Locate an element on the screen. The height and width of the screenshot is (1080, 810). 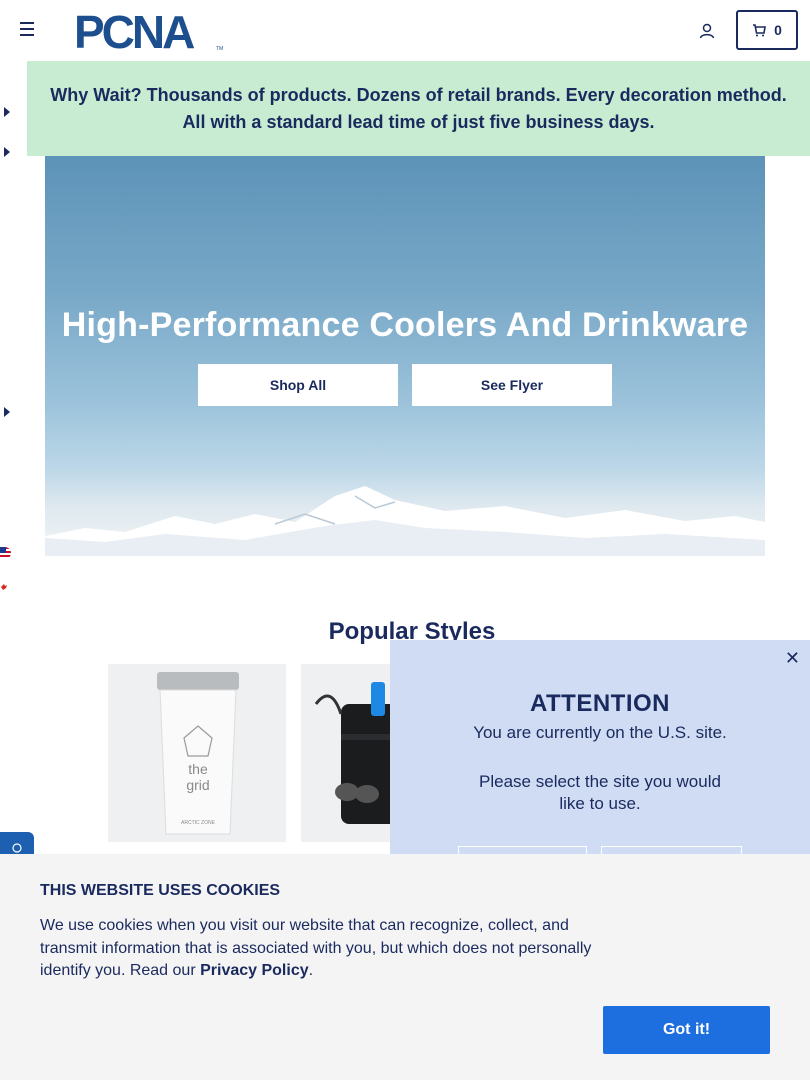
site-header: PCNA TM 0 is located at coordinates (405, 30).